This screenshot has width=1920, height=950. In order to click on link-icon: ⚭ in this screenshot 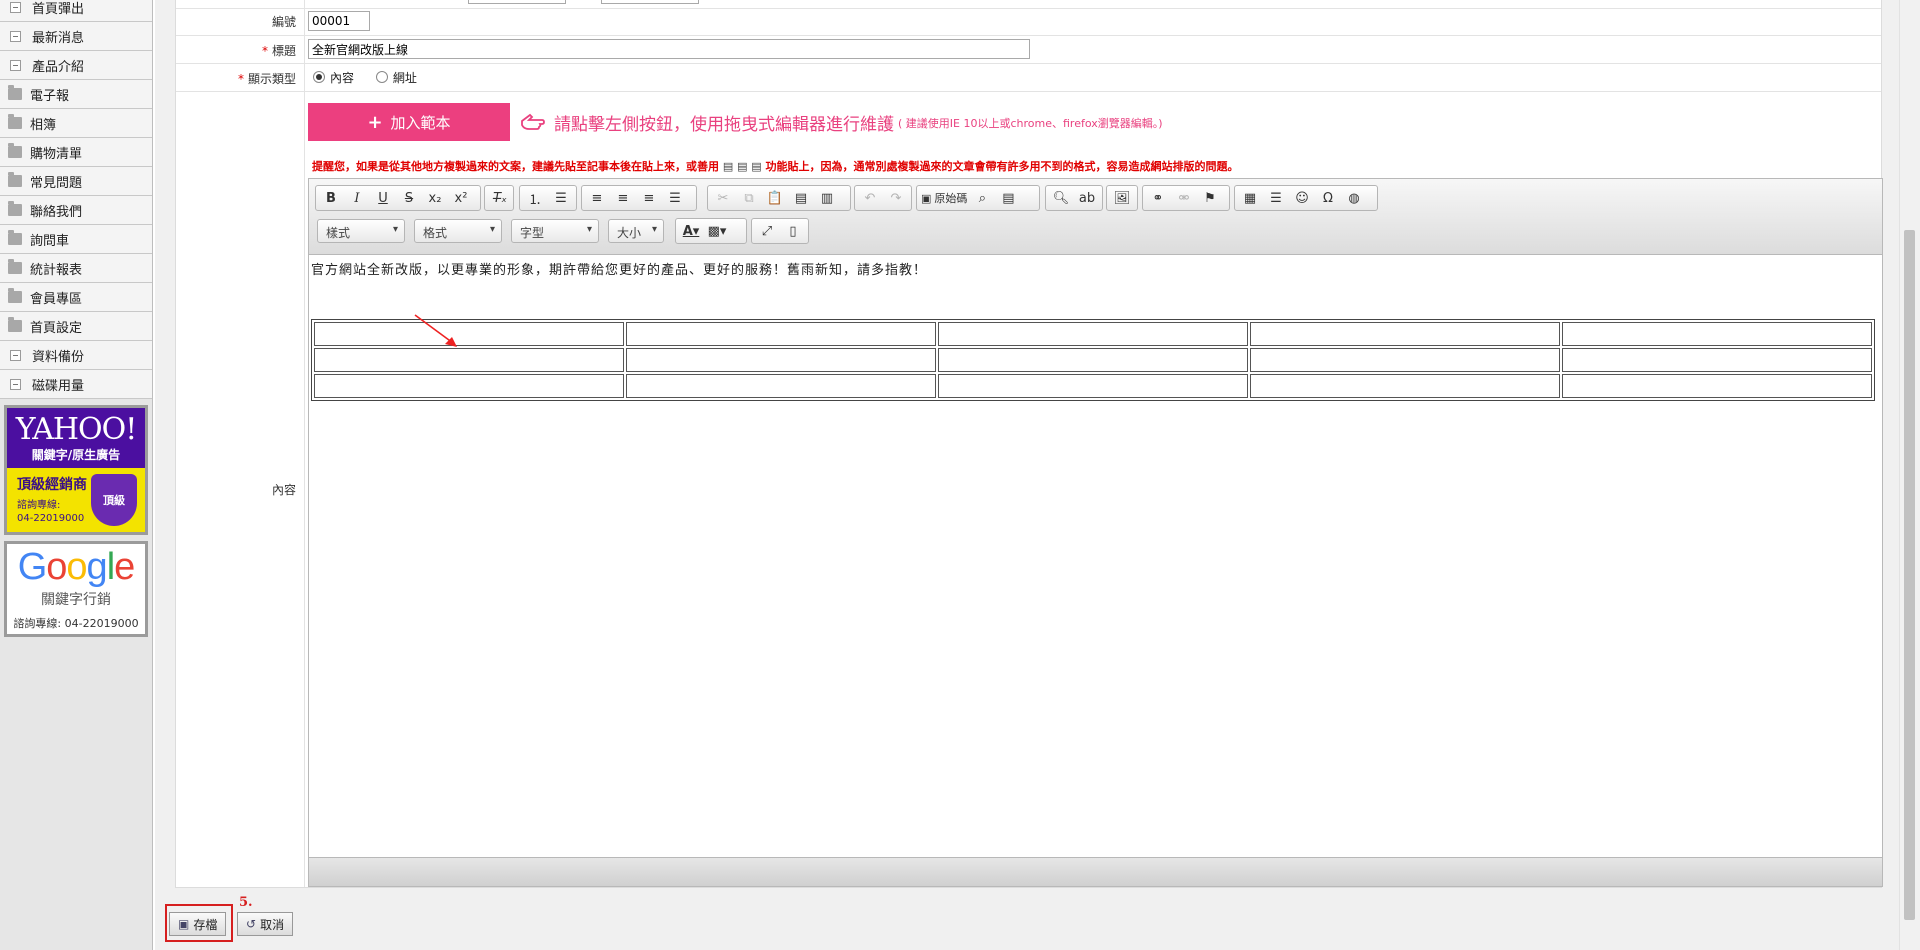, I will do `click(1158, 198)`.